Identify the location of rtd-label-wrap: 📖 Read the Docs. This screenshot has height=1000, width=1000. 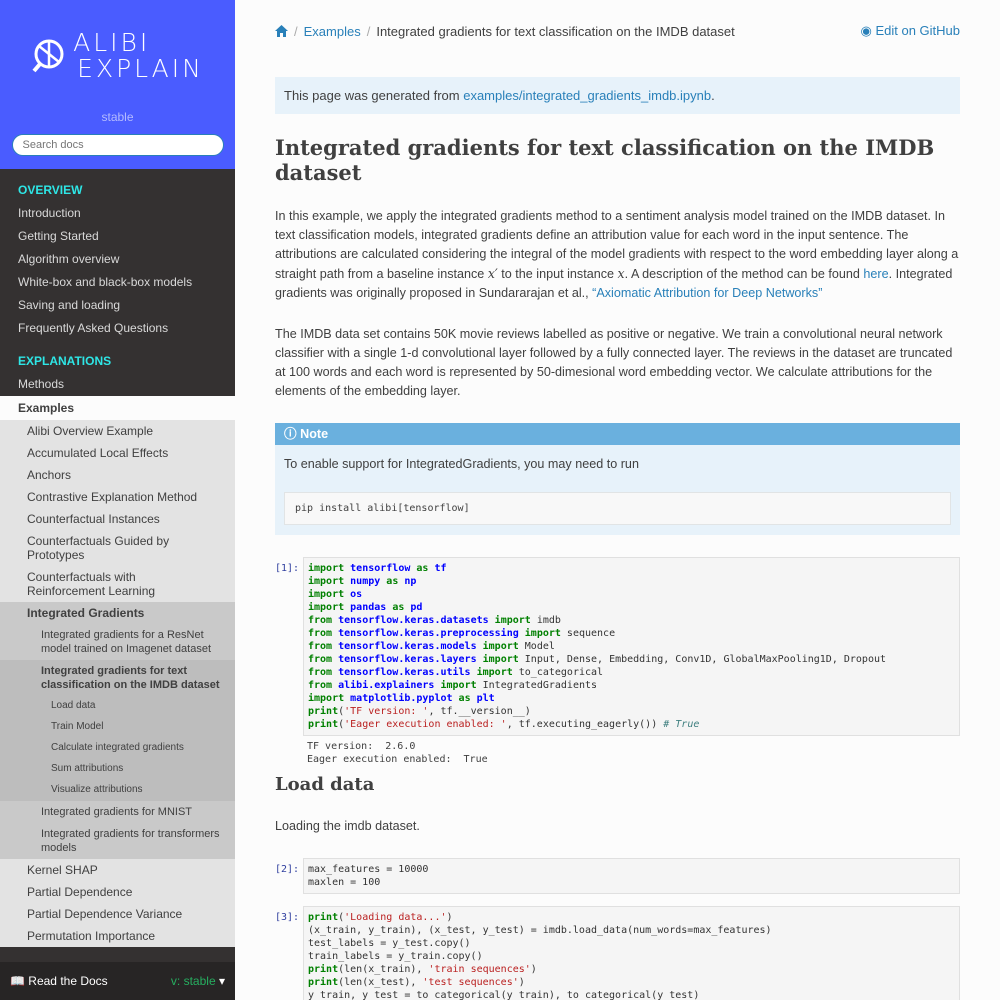
(59, 981).